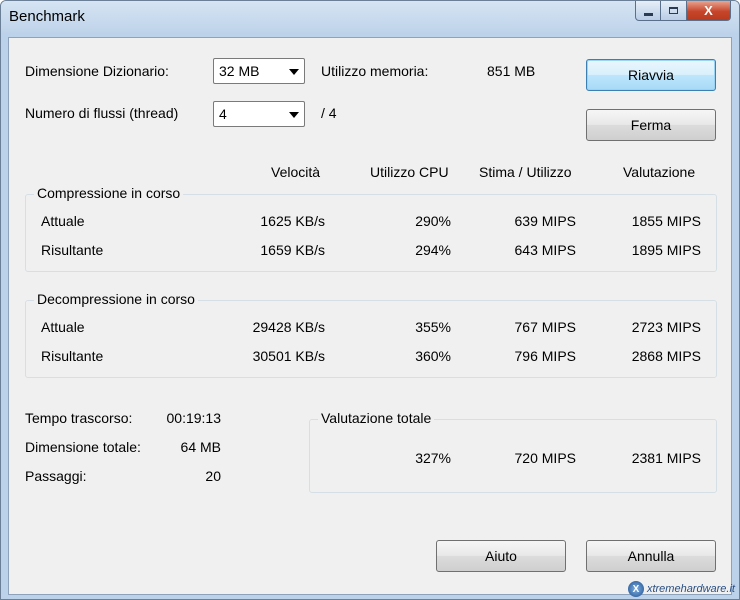 Image resolution: width=740 pixels, height=600 pixels. Describe the element at coordinates (666, 327) in the screenshot. I see `decompression-current-rating: 2723 MIPS` at that location.